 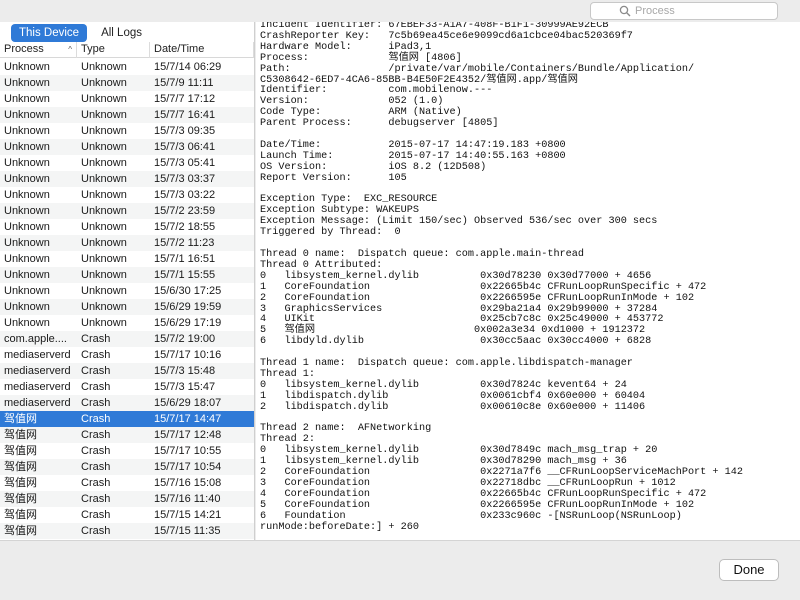 I want to click on cell-datetime: 15/7/15 11:35, so click(x=187, y=531).